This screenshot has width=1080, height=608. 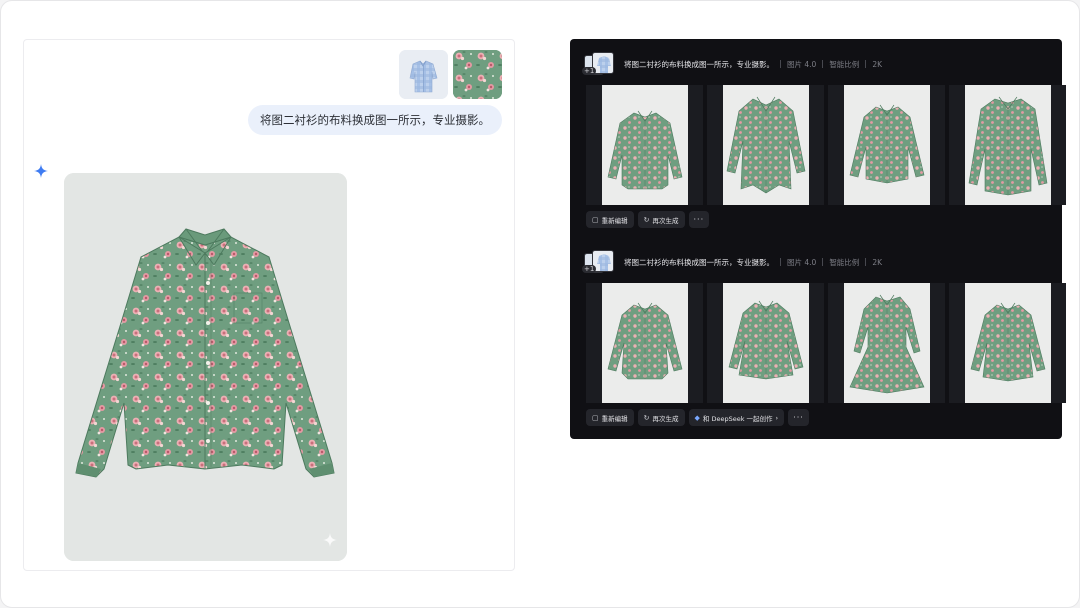 I want to click on sparkle-icon, so click(x=41, y=172).